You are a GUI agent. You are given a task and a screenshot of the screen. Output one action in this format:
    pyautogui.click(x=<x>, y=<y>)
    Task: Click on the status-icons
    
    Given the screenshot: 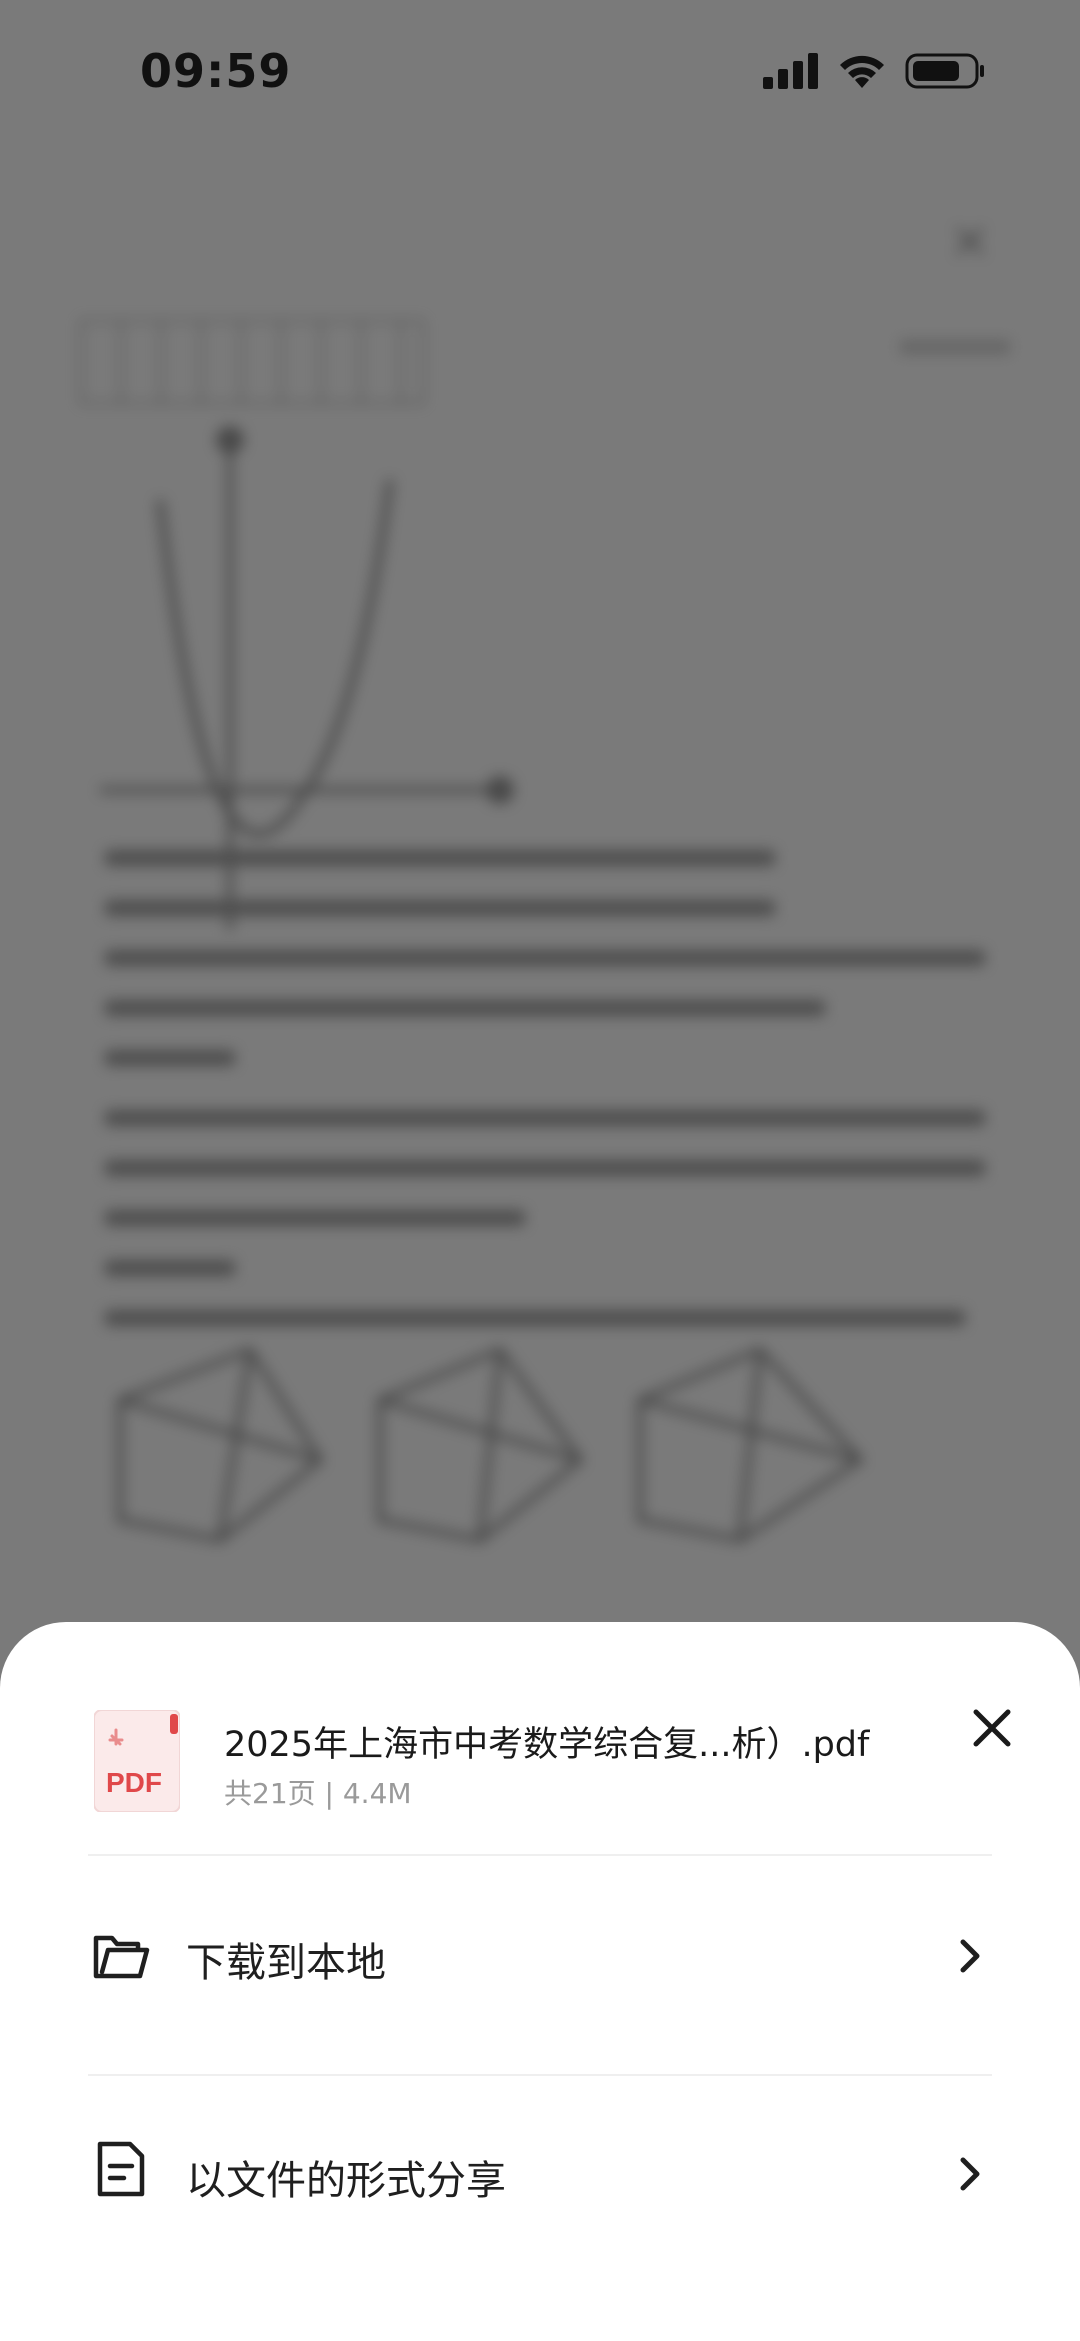 What is the action you would take?
    pyautogui.click(x=874, y=71)
    